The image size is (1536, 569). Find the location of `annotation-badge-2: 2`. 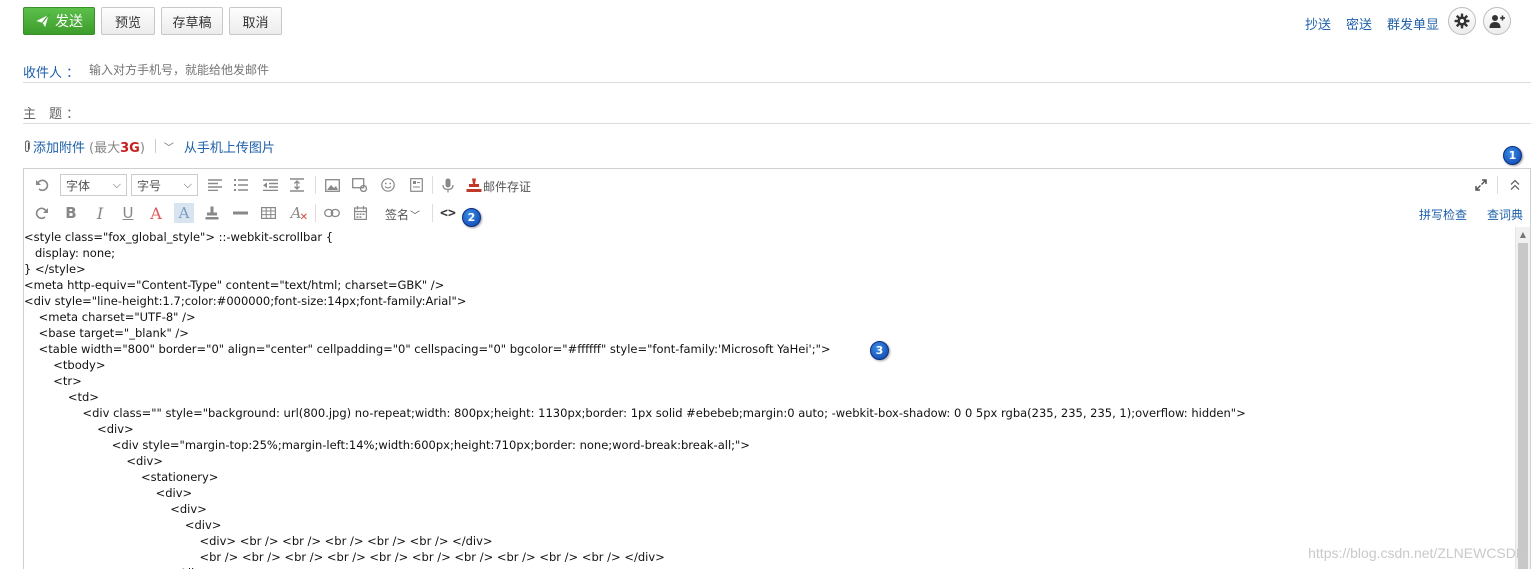

annotation-badge-2: 2 is located at coordinates (471, 217).